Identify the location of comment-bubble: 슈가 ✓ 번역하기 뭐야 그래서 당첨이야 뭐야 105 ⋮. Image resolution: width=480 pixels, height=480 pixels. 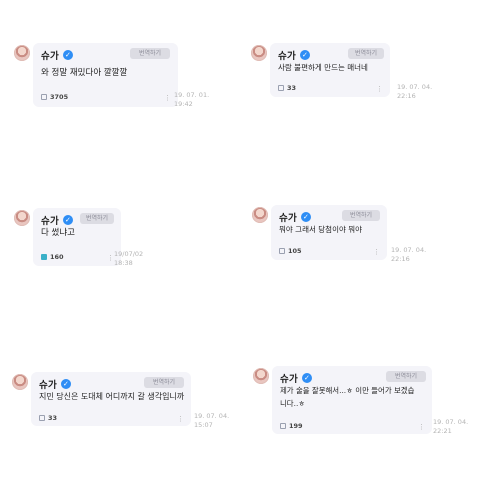
(329, 232).